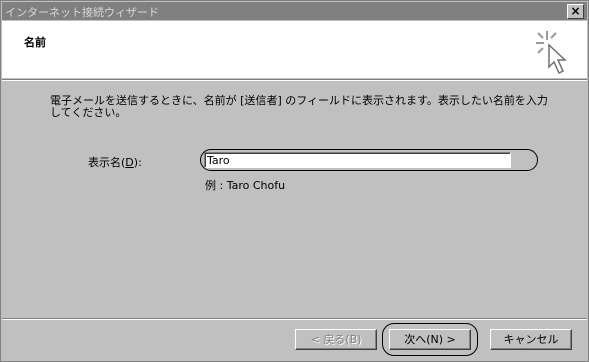  Describe the element at coordinates (294, 319) in the screenshot. I see `footer-separator` at that location.